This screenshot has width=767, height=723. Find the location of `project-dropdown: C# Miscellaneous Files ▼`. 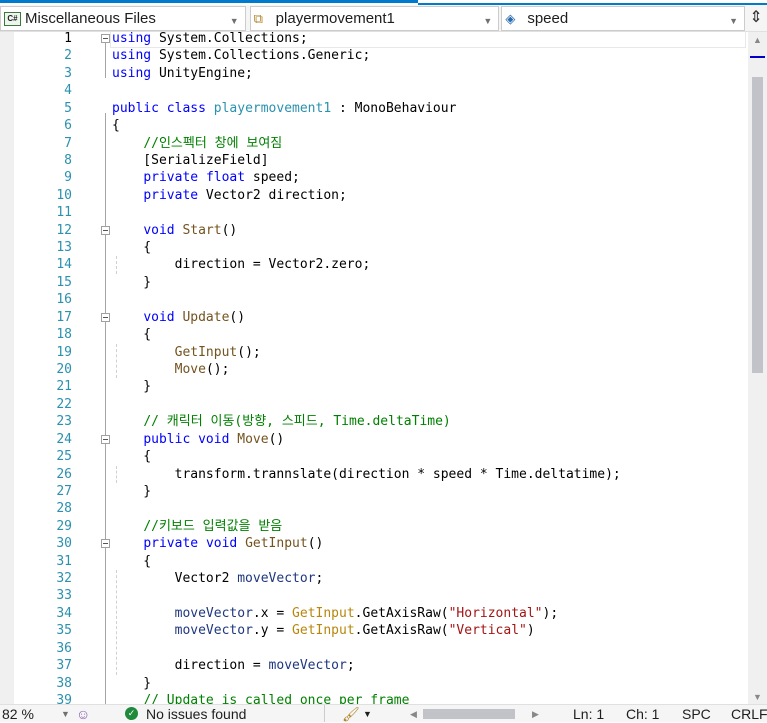

project-dropdown: C# Miscellaneous Files ▼ is located at coordinates (123, 18).